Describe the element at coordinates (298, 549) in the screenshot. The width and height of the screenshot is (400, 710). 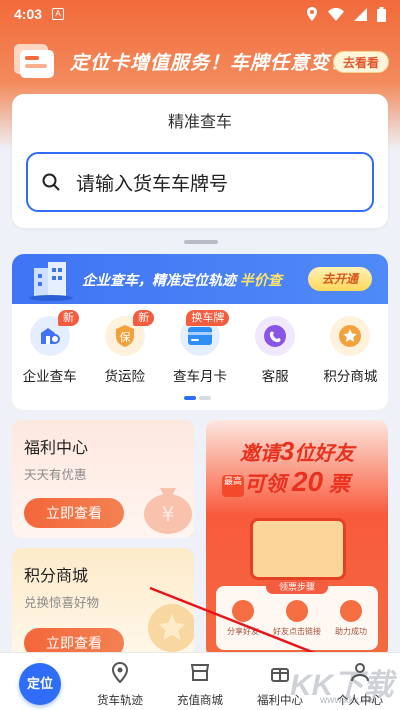
I see `treasure-chest-icon` at that location.